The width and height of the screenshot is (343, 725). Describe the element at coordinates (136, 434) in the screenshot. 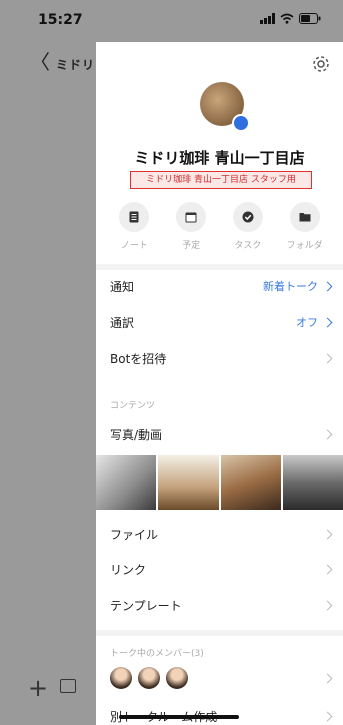

I see `photos-label: 写真/動画` at that location.